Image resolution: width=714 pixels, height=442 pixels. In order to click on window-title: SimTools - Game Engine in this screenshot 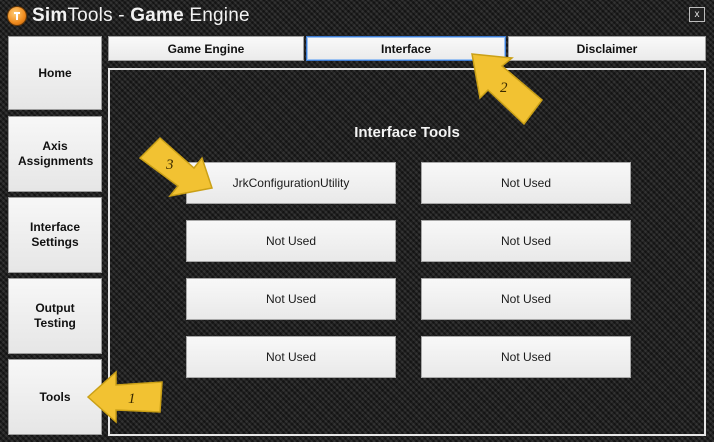, I will do `click(141, 15)`.